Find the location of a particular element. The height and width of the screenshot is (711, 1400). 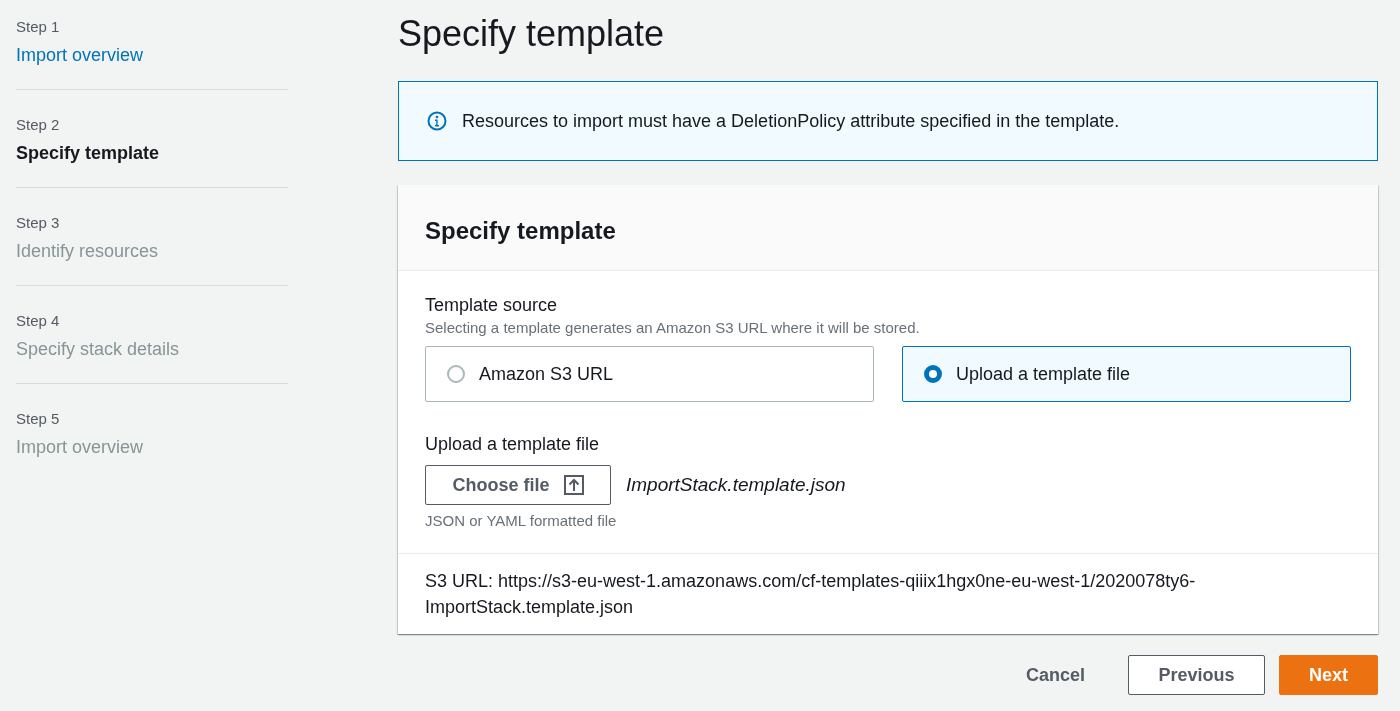

cancel-button: Cancel is located at coordinates (1055, 675).